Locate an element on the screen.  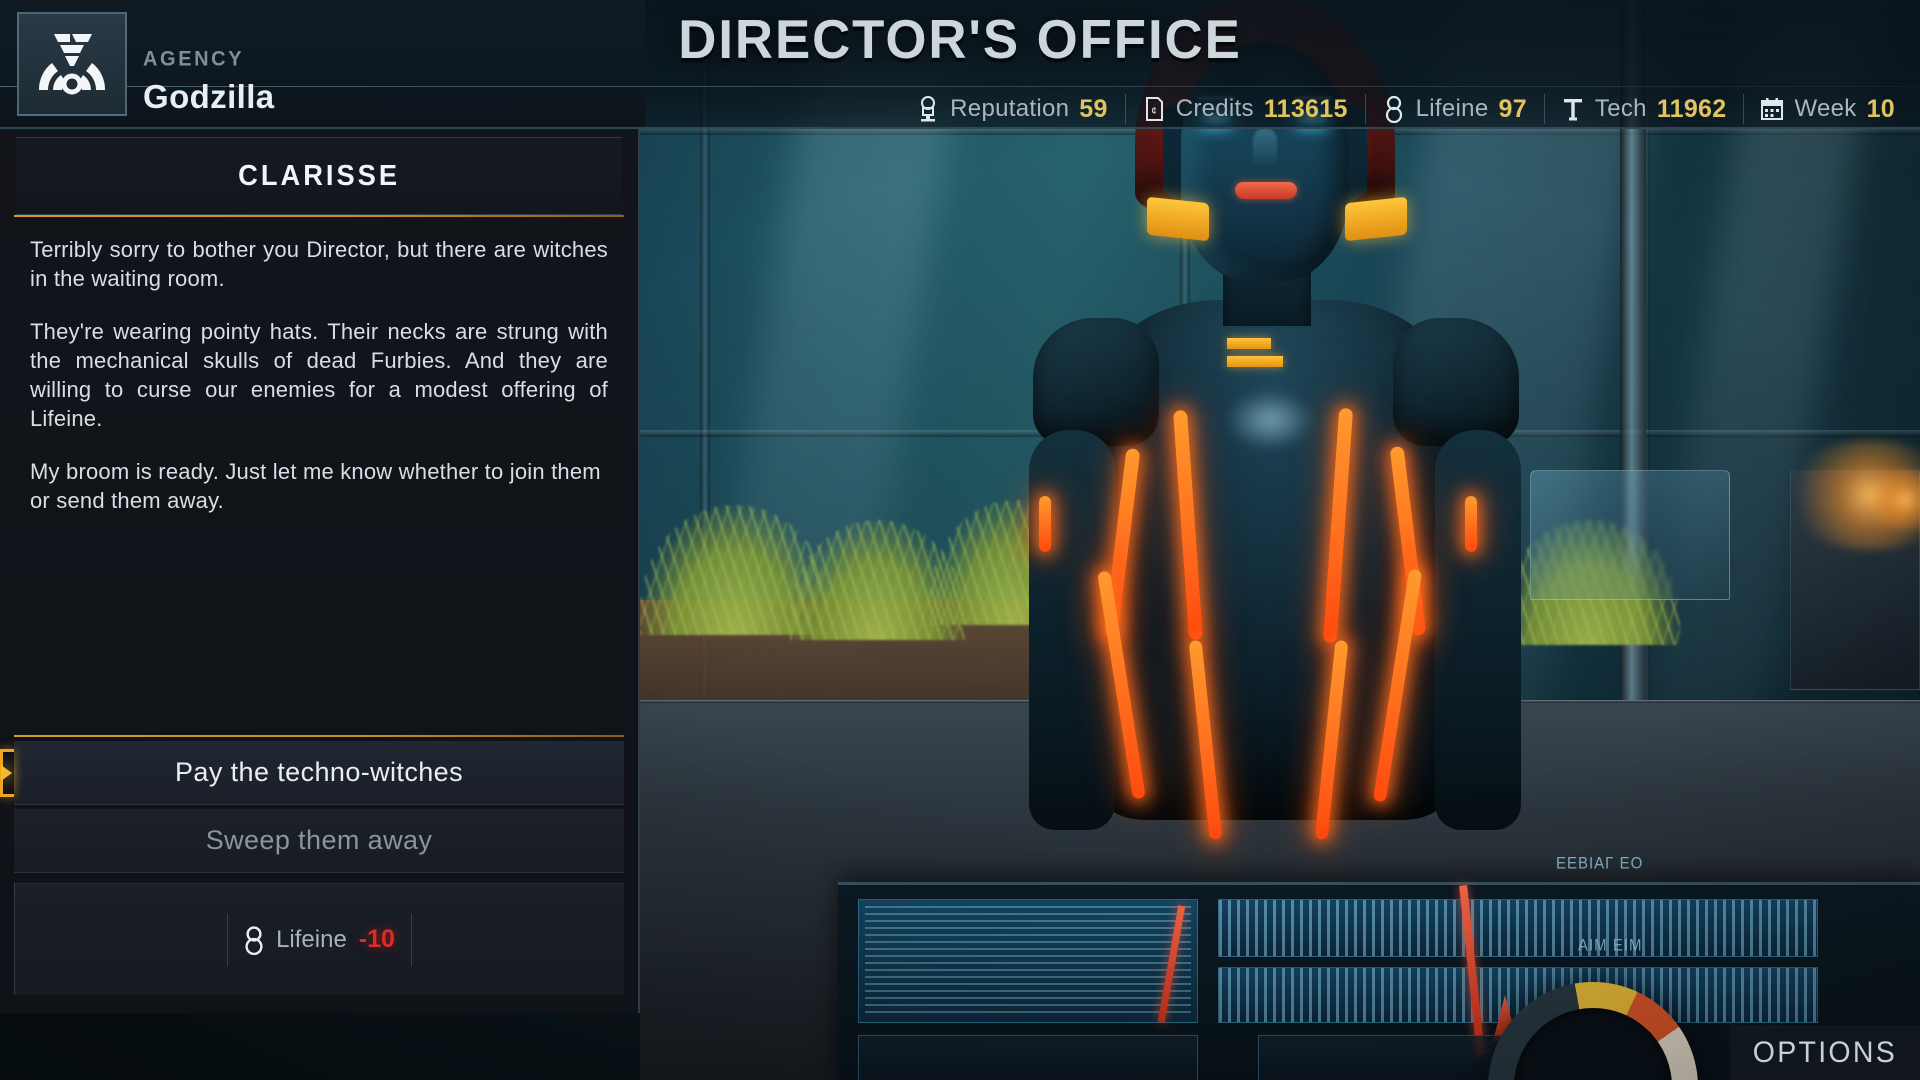
resource-lifeine: Lifeine 97 is located at coordinates (1454, 109).